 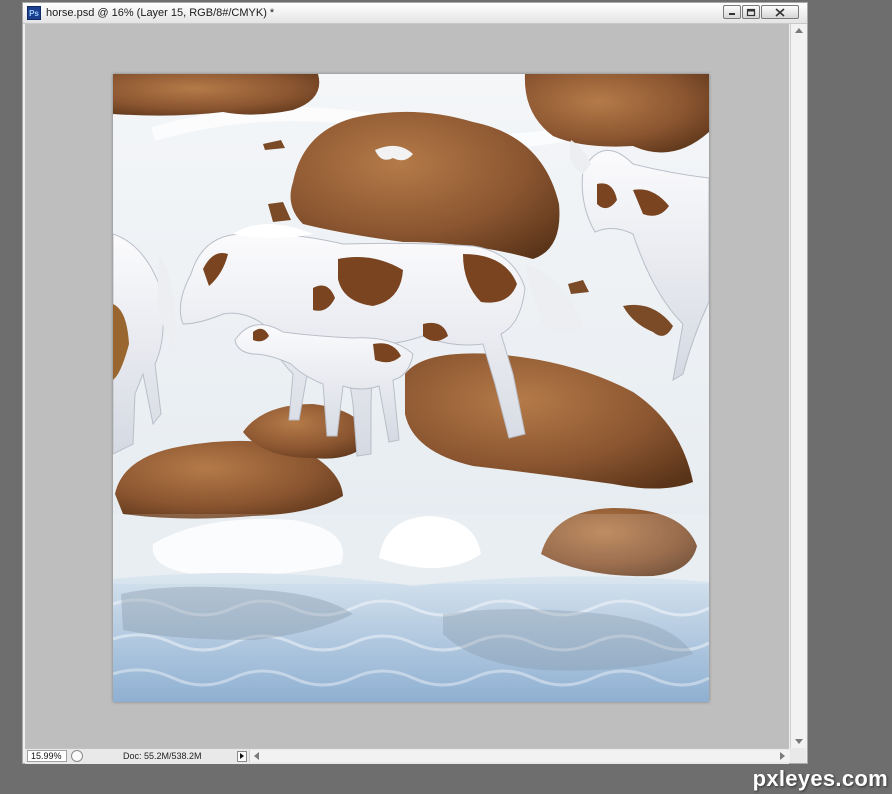 I want to click on status-clock-icon, so click(x=77, y=756).